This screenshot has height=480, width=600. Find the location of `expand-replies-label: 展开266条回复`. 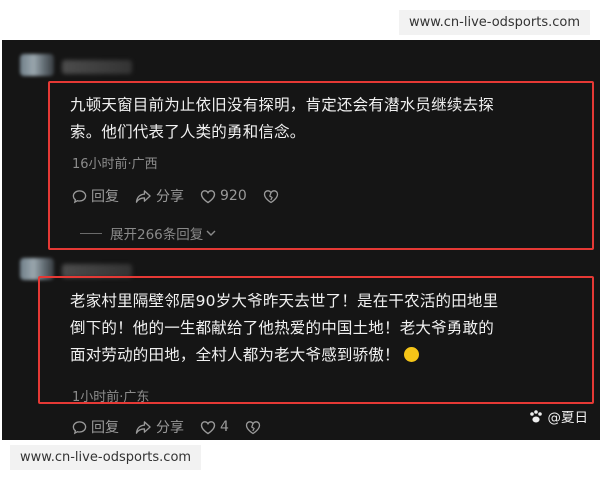

expand-replies-label: 展开266条回复 is located at coordinates (157, 235).